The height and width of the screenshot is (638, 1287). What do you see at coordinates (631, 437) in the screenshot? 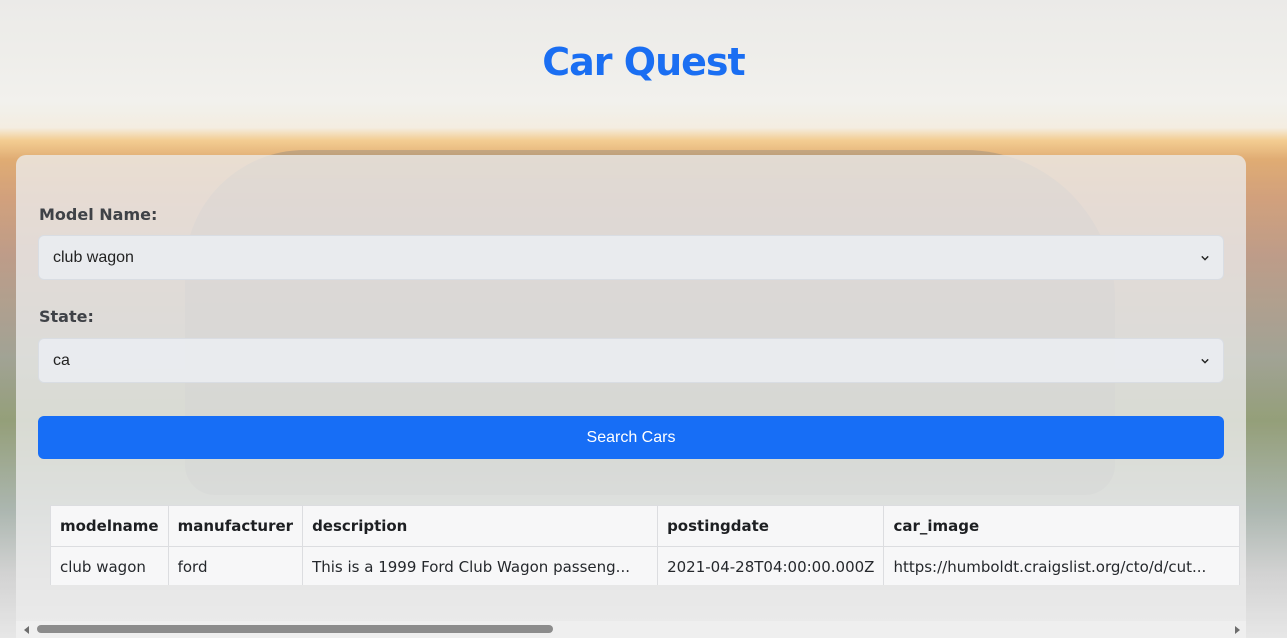
I see `search-cars-button: Search Cars` at bounding box center [631, 437].